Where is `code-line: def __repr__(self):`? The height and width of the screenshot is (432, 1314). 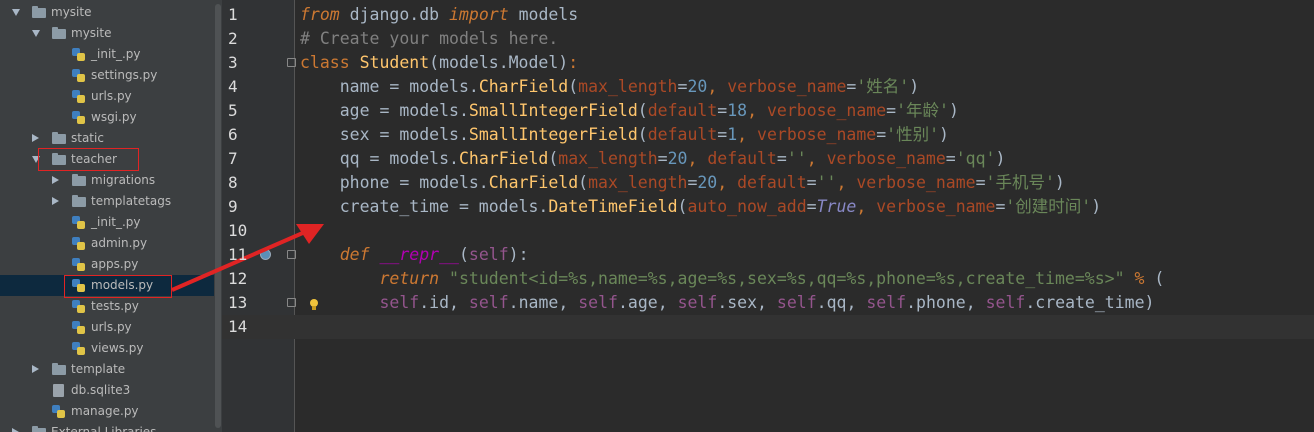
code-line: def __repr__(self): is located at coordinates (414, 255).